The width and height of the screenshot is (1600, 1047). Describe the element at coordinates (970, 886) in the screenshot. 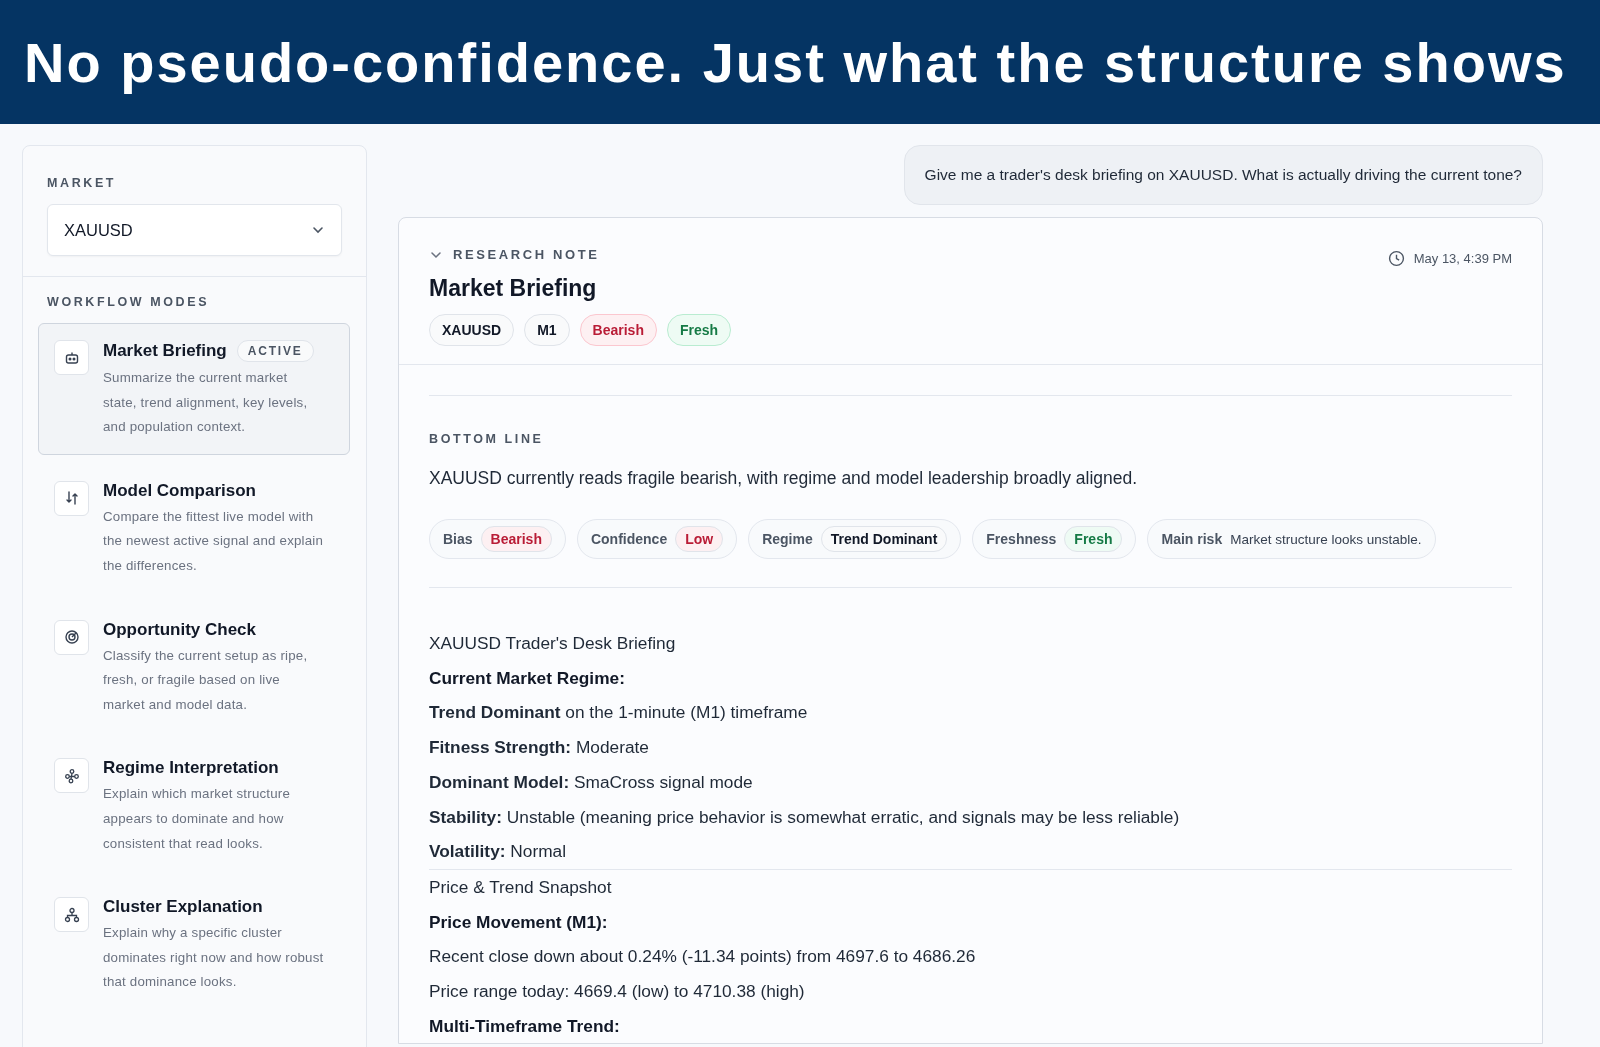

I see `briefing-line: Price & Trend Snapshot` at that location.